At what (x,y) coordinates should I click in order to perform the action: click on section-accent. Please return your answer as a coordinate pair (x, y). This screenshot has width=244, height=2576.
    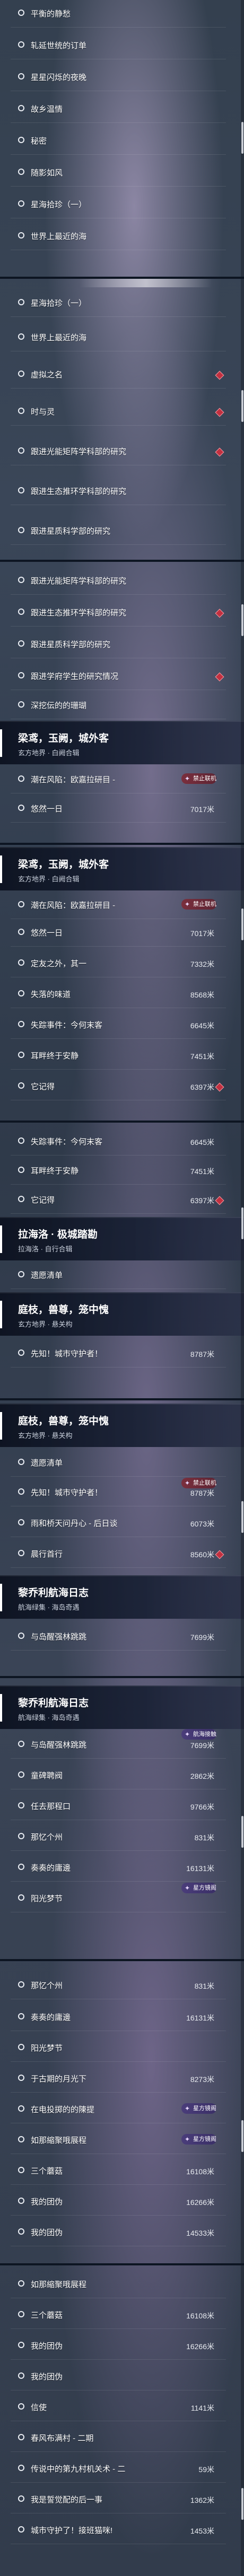
    Looking at the image, I should click on (1, 743).